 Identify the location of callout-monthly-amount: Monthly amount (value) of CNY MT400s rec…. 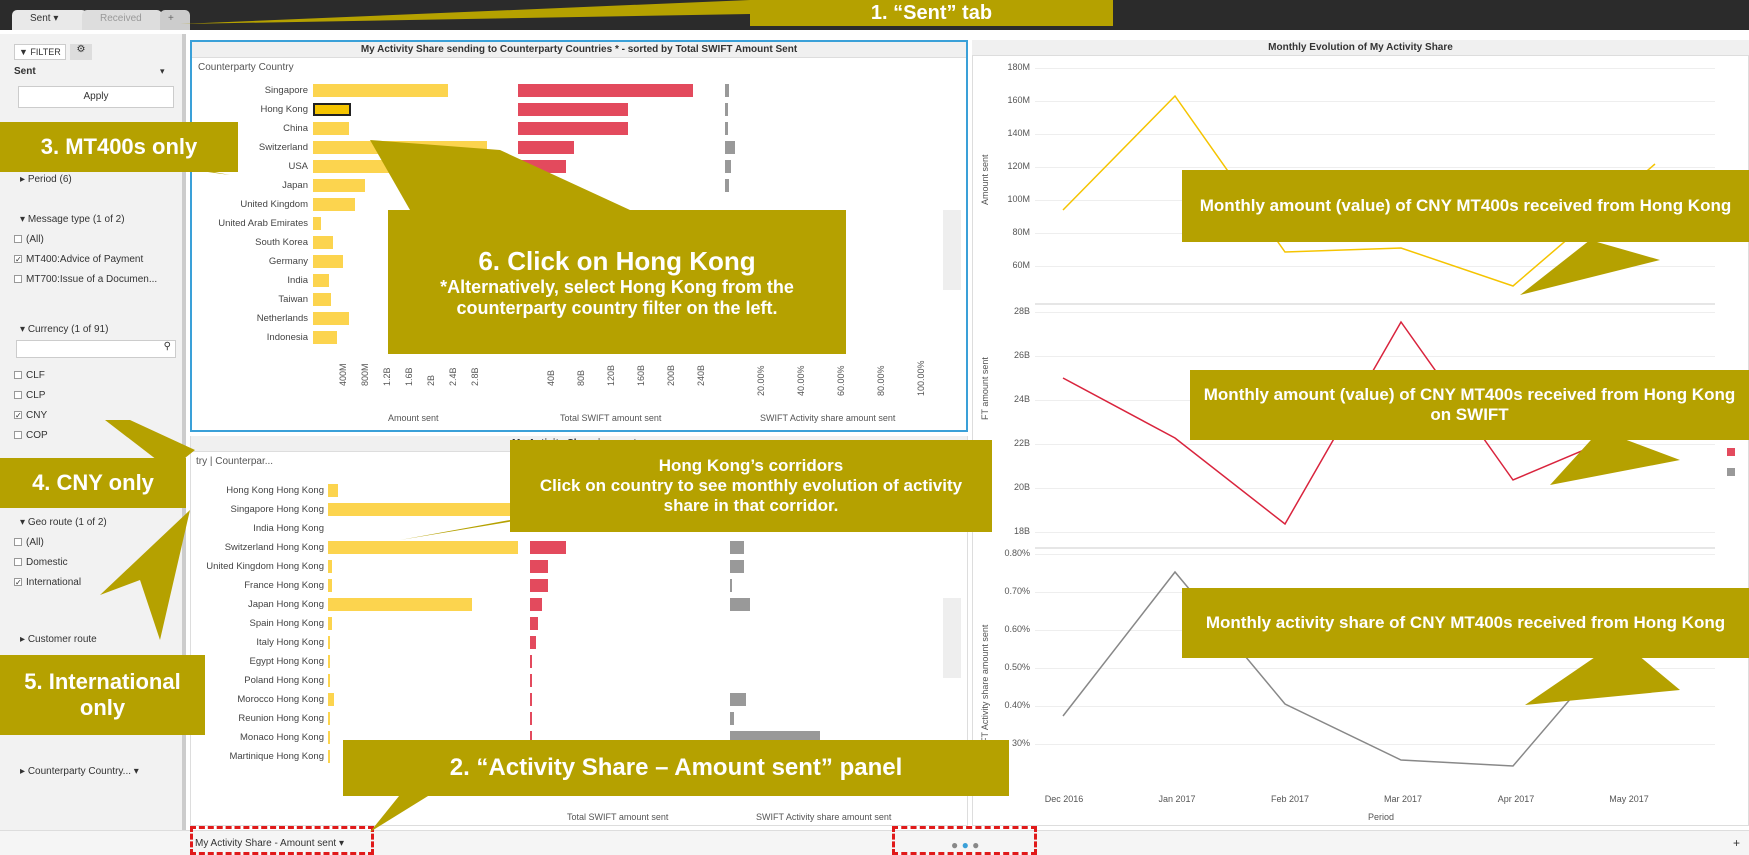
(1465, 206).